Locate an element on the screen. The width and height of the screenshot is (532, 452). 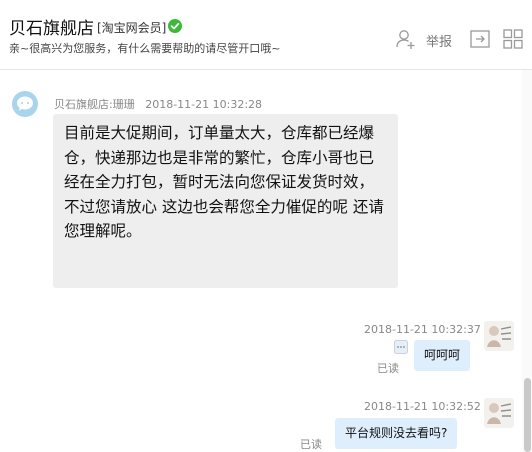
send-file-icon is located at coordinates (480, 39).